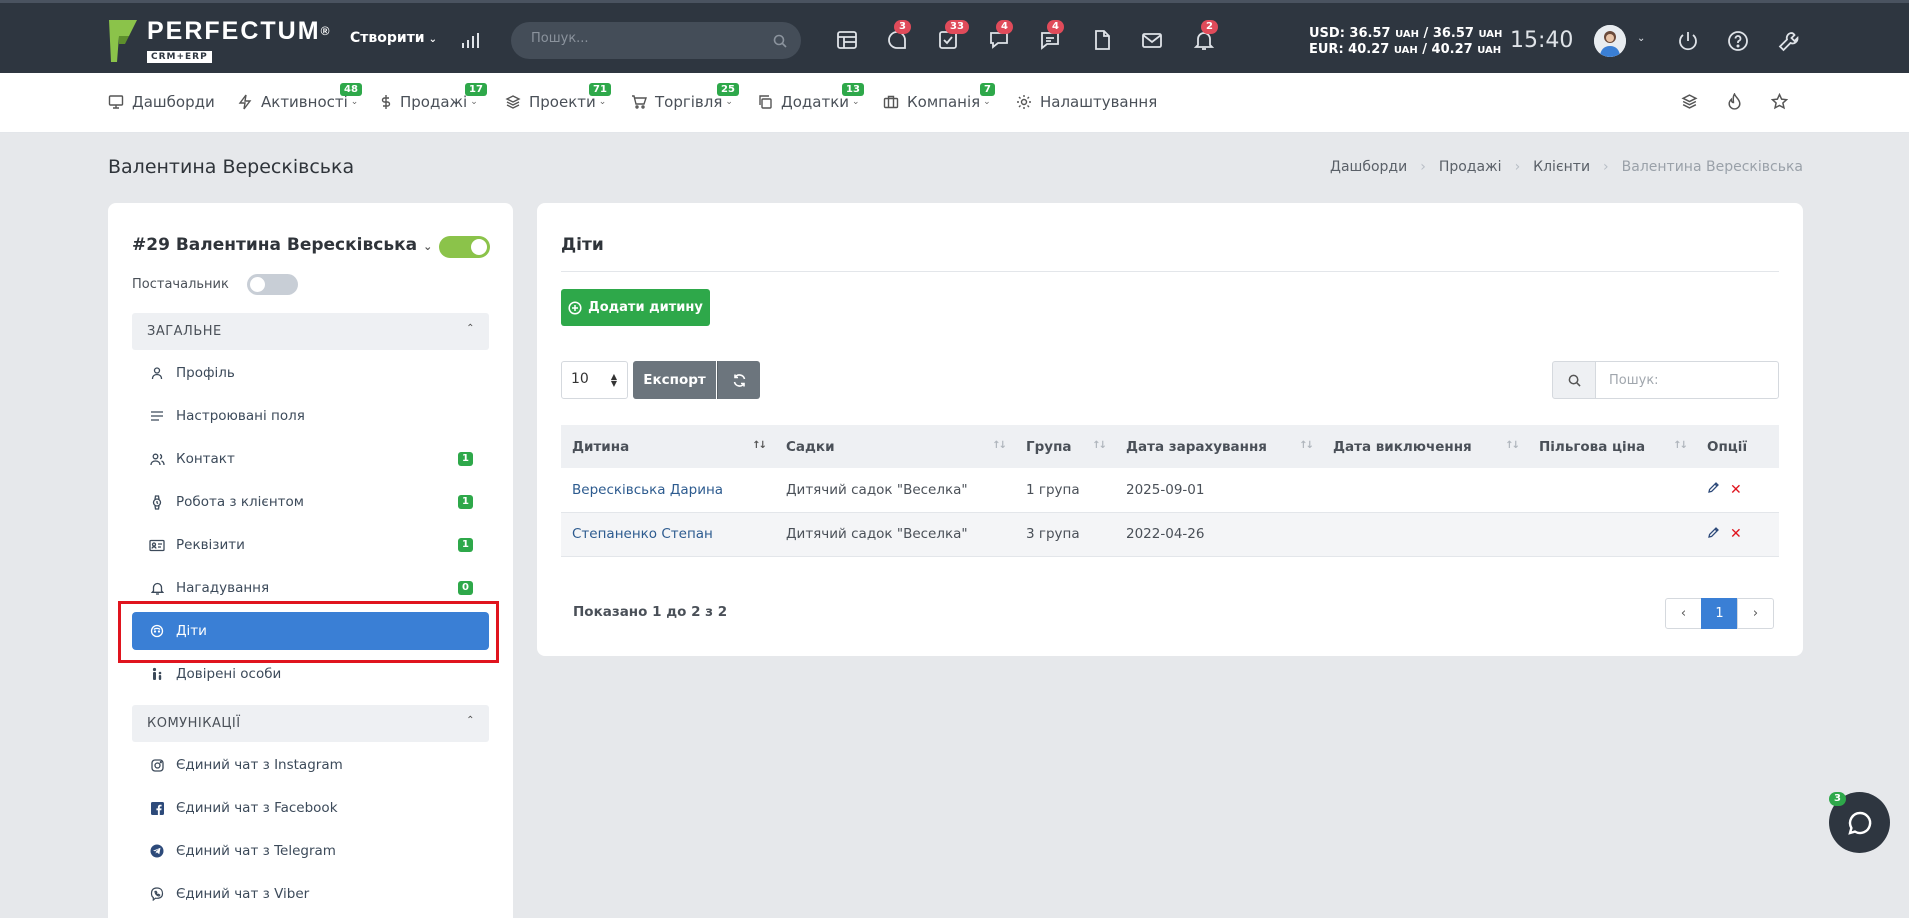  I want to click on add-child-button: Додати дитину, so click(635, 307).